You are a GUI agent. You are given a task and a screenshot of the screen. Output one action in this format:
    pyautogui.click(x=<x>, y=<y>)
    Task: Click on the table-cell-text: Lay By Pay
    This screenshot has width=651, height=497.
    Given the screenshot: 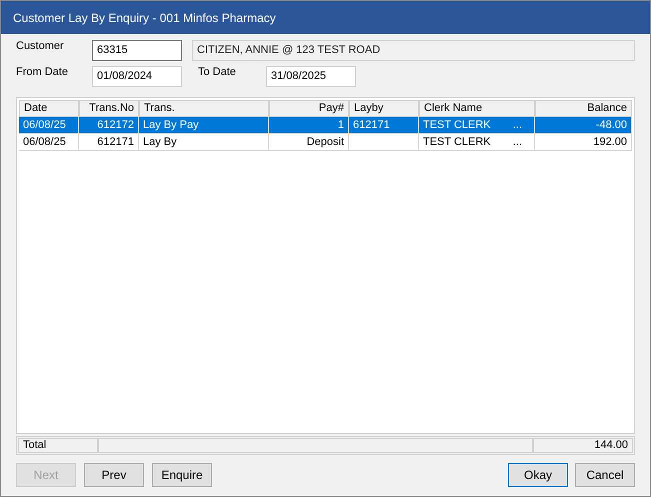 What is the action you would take?
    pyautogui.click(x=171, y=125)
    